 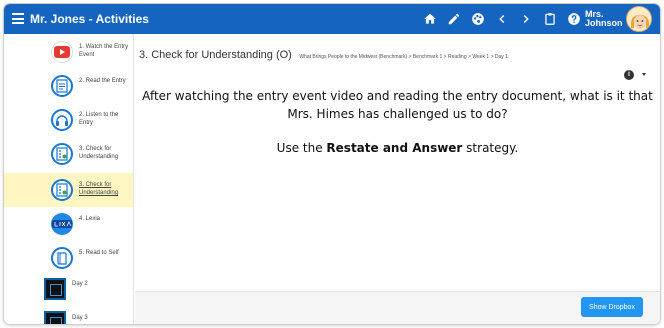 I want to click on sidebar-item-lexia: 4. Lexia, so click(x=68, y=224).